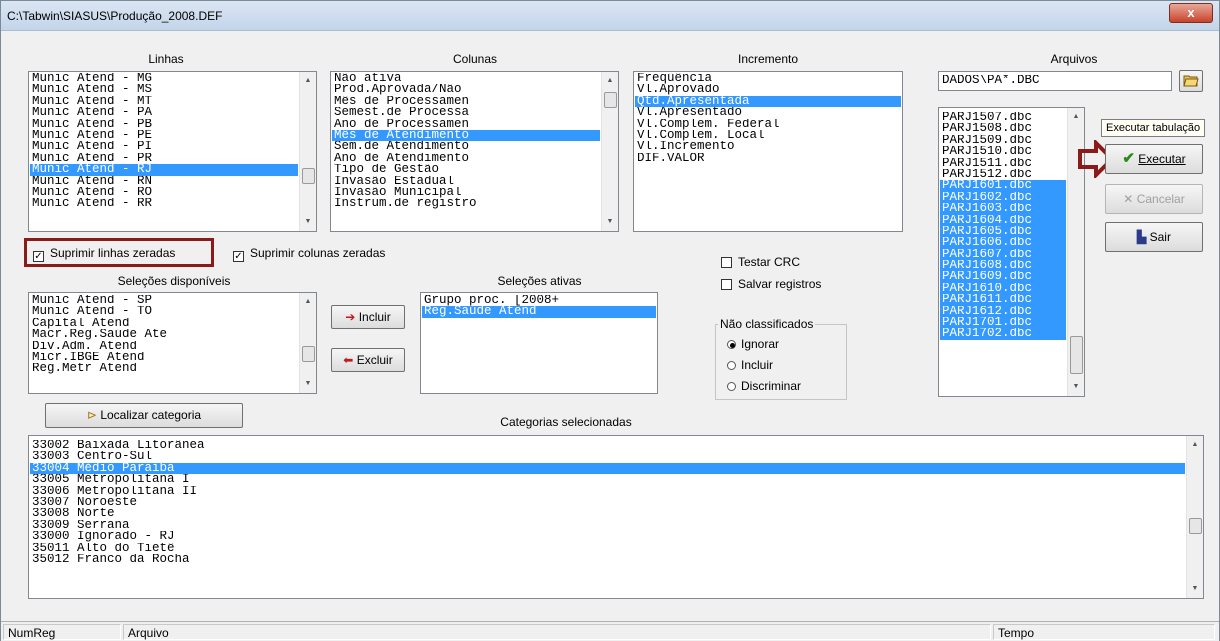 This screenshot has width=1220, height=641. I want to click on linhas-list-item: Munic Atend - MG, so click(164, 78).